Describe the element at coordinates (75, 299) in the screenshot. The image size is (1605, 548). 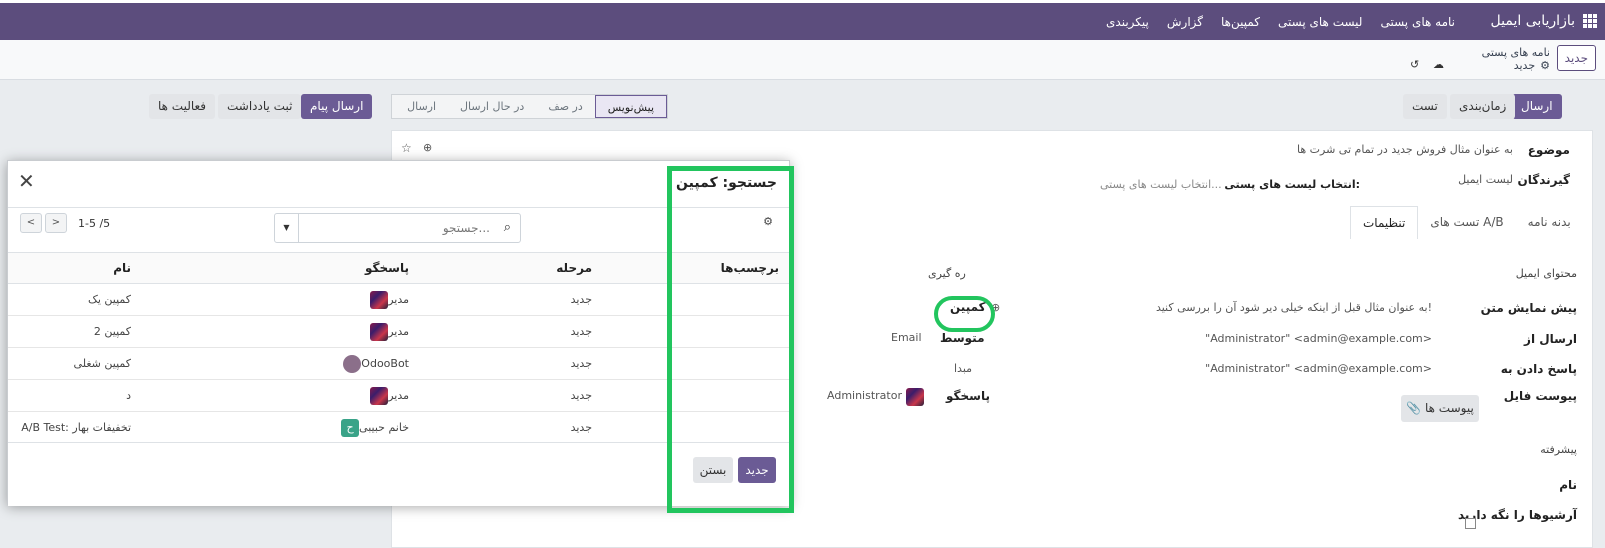
I see `row-name: کمپین یک` at that location.